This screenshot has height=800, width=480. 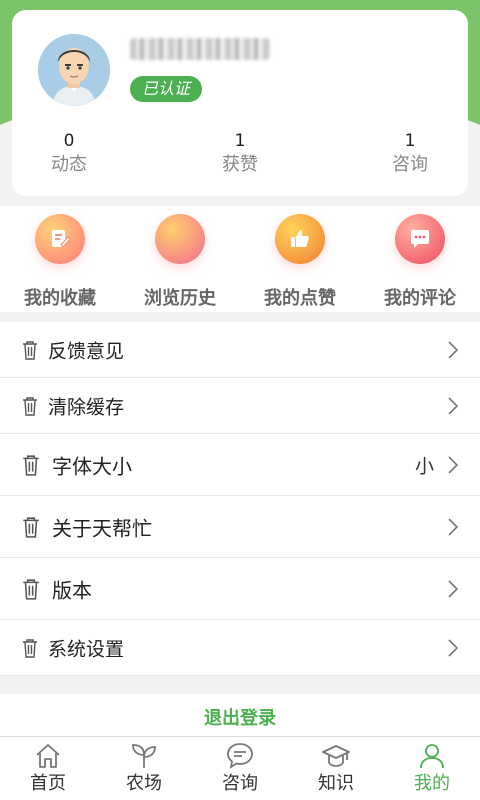 I want to click on quick-favorites: 我的收藏, so click(x=60, y=262).